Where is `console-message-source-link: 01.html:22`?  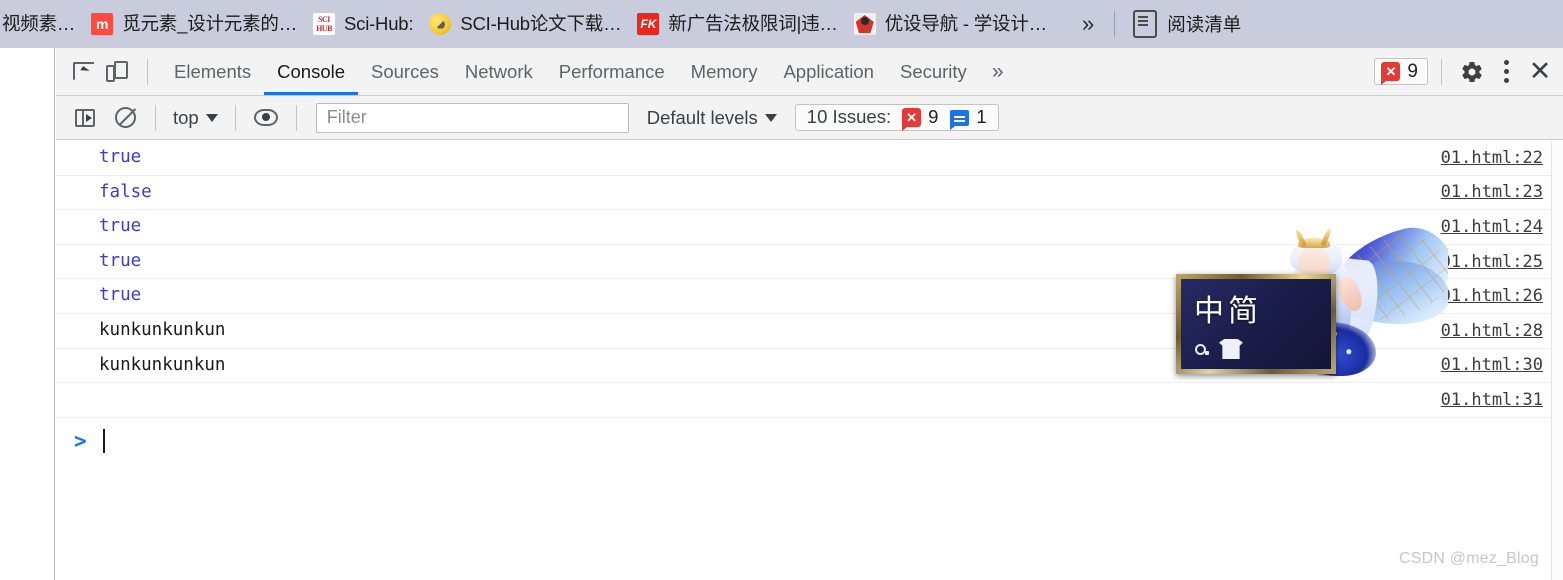
console-message-source-link: 01.html:22 is located at coordinates (1492, 158).